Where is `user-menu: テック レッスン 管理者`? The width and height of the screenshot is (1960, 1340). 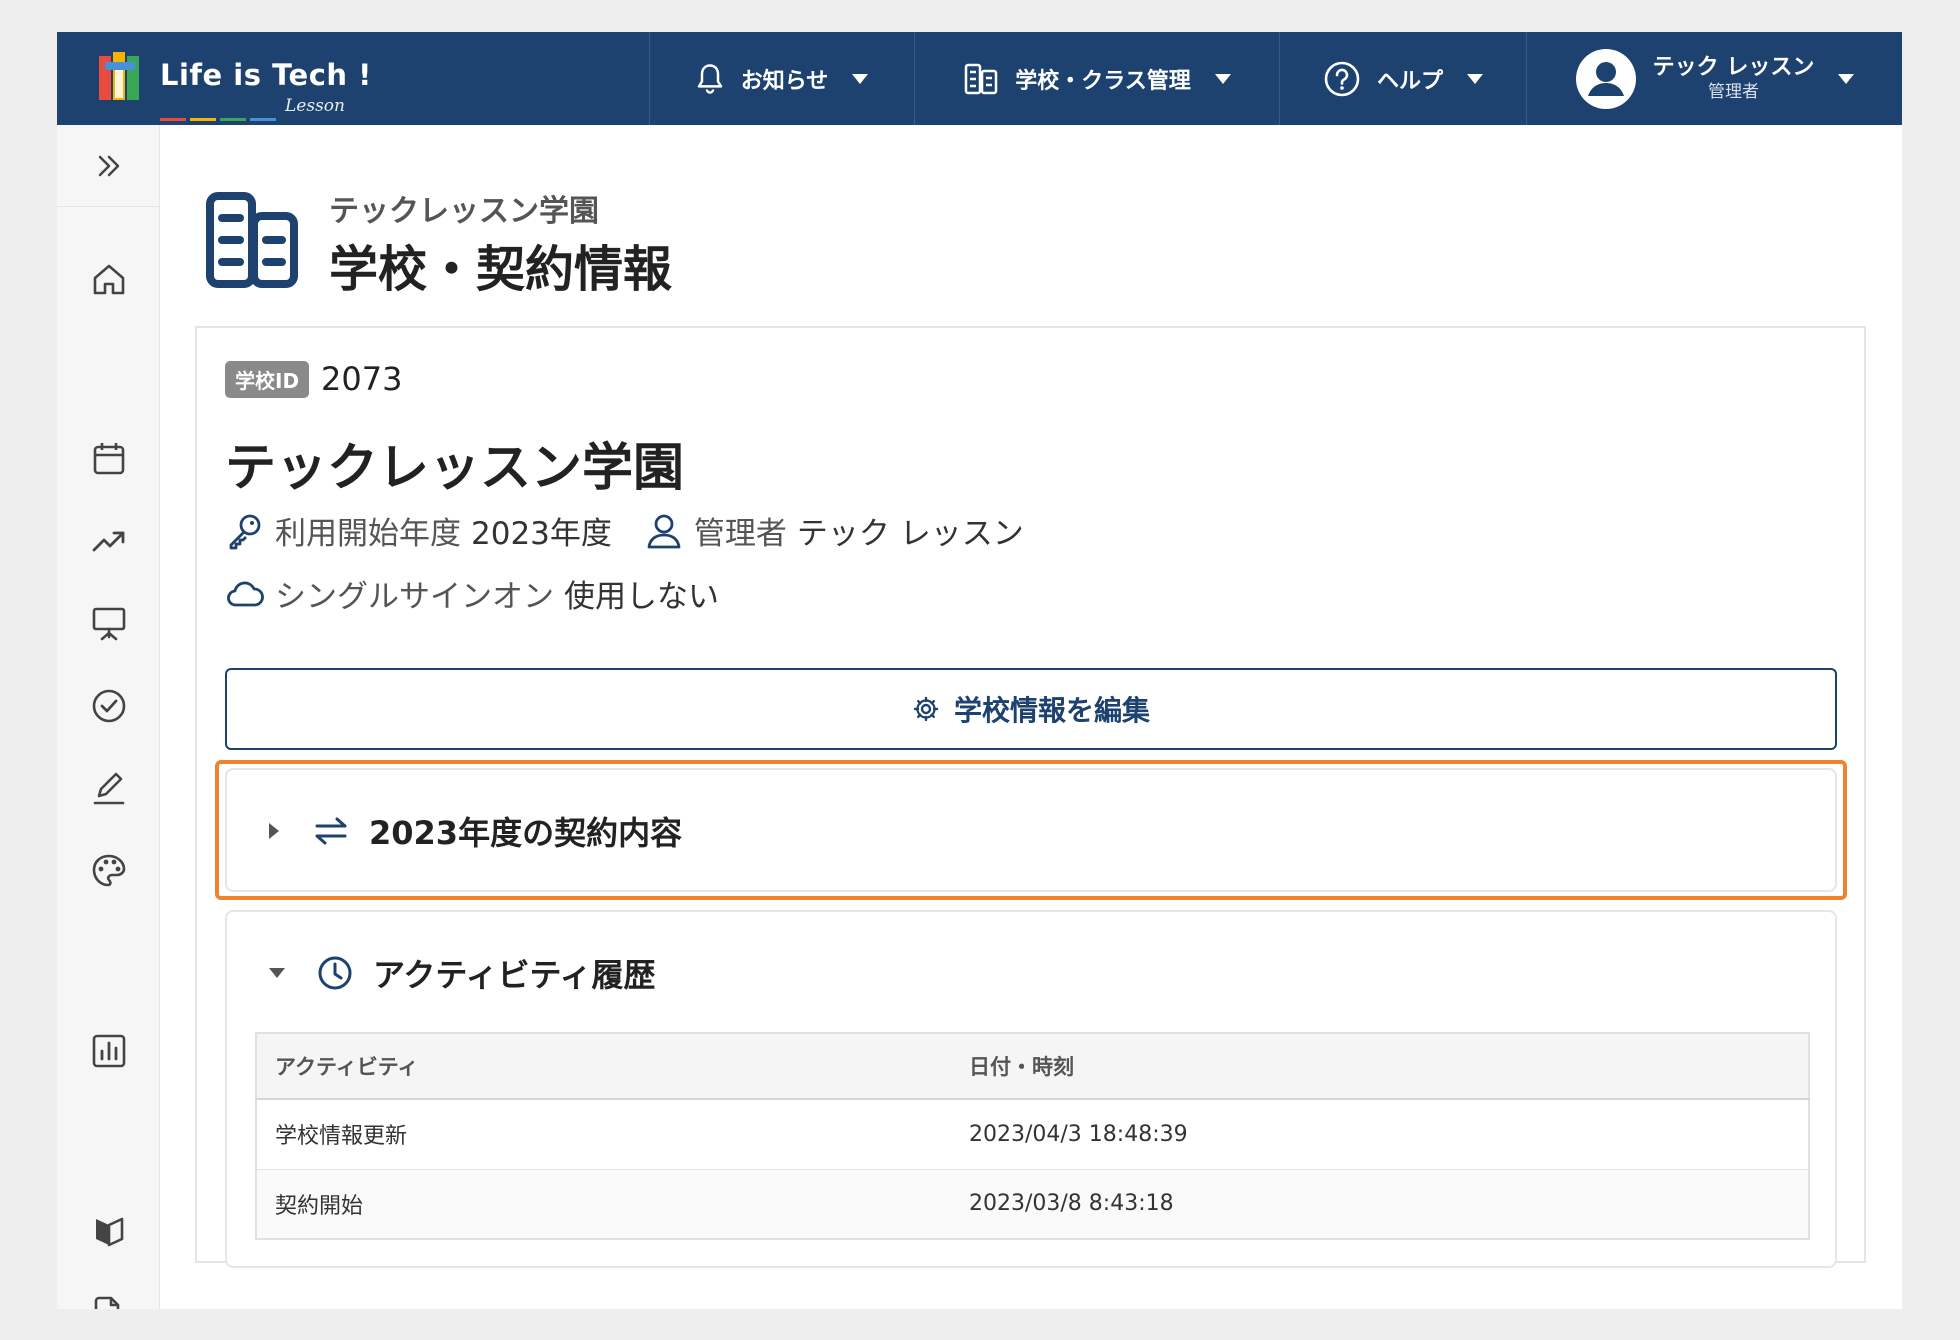
user-menu: テック レッスン 管理者 is located at coordinates (1714, 78).